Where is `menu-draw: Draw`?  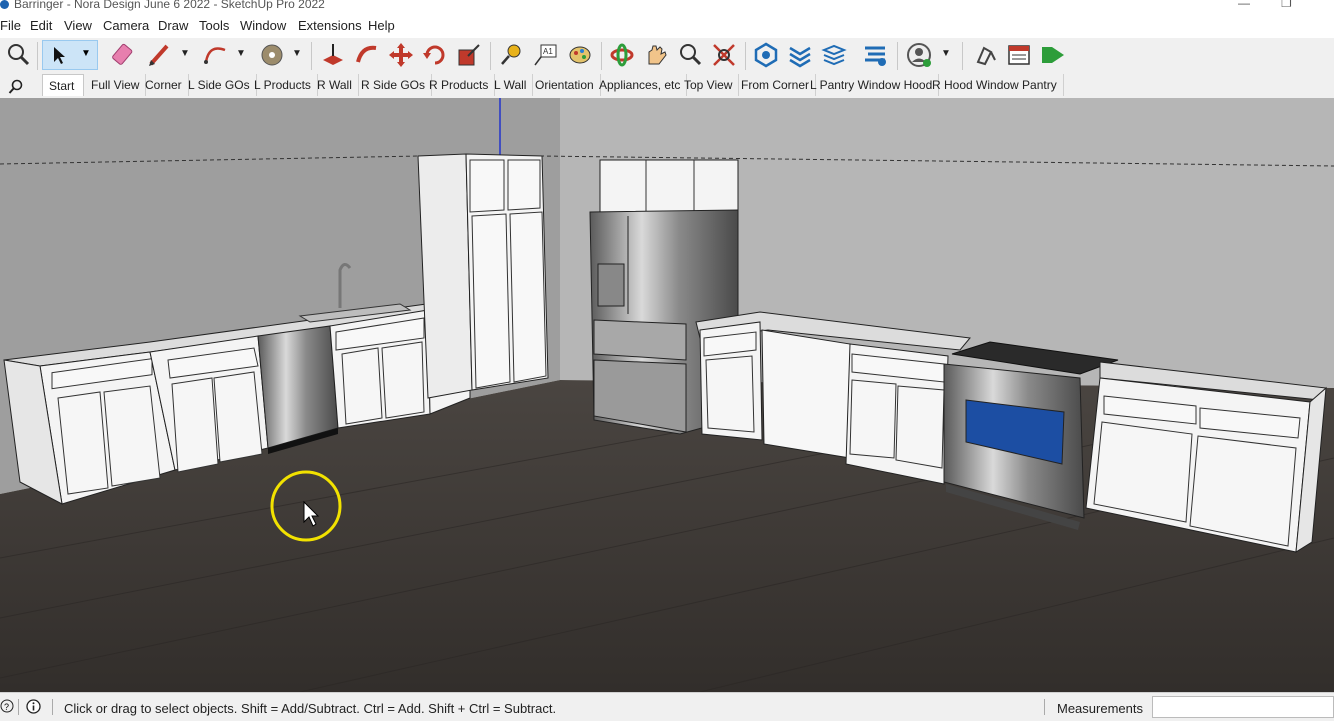
menu-draw: Draw is located at coordinates (173, 25).